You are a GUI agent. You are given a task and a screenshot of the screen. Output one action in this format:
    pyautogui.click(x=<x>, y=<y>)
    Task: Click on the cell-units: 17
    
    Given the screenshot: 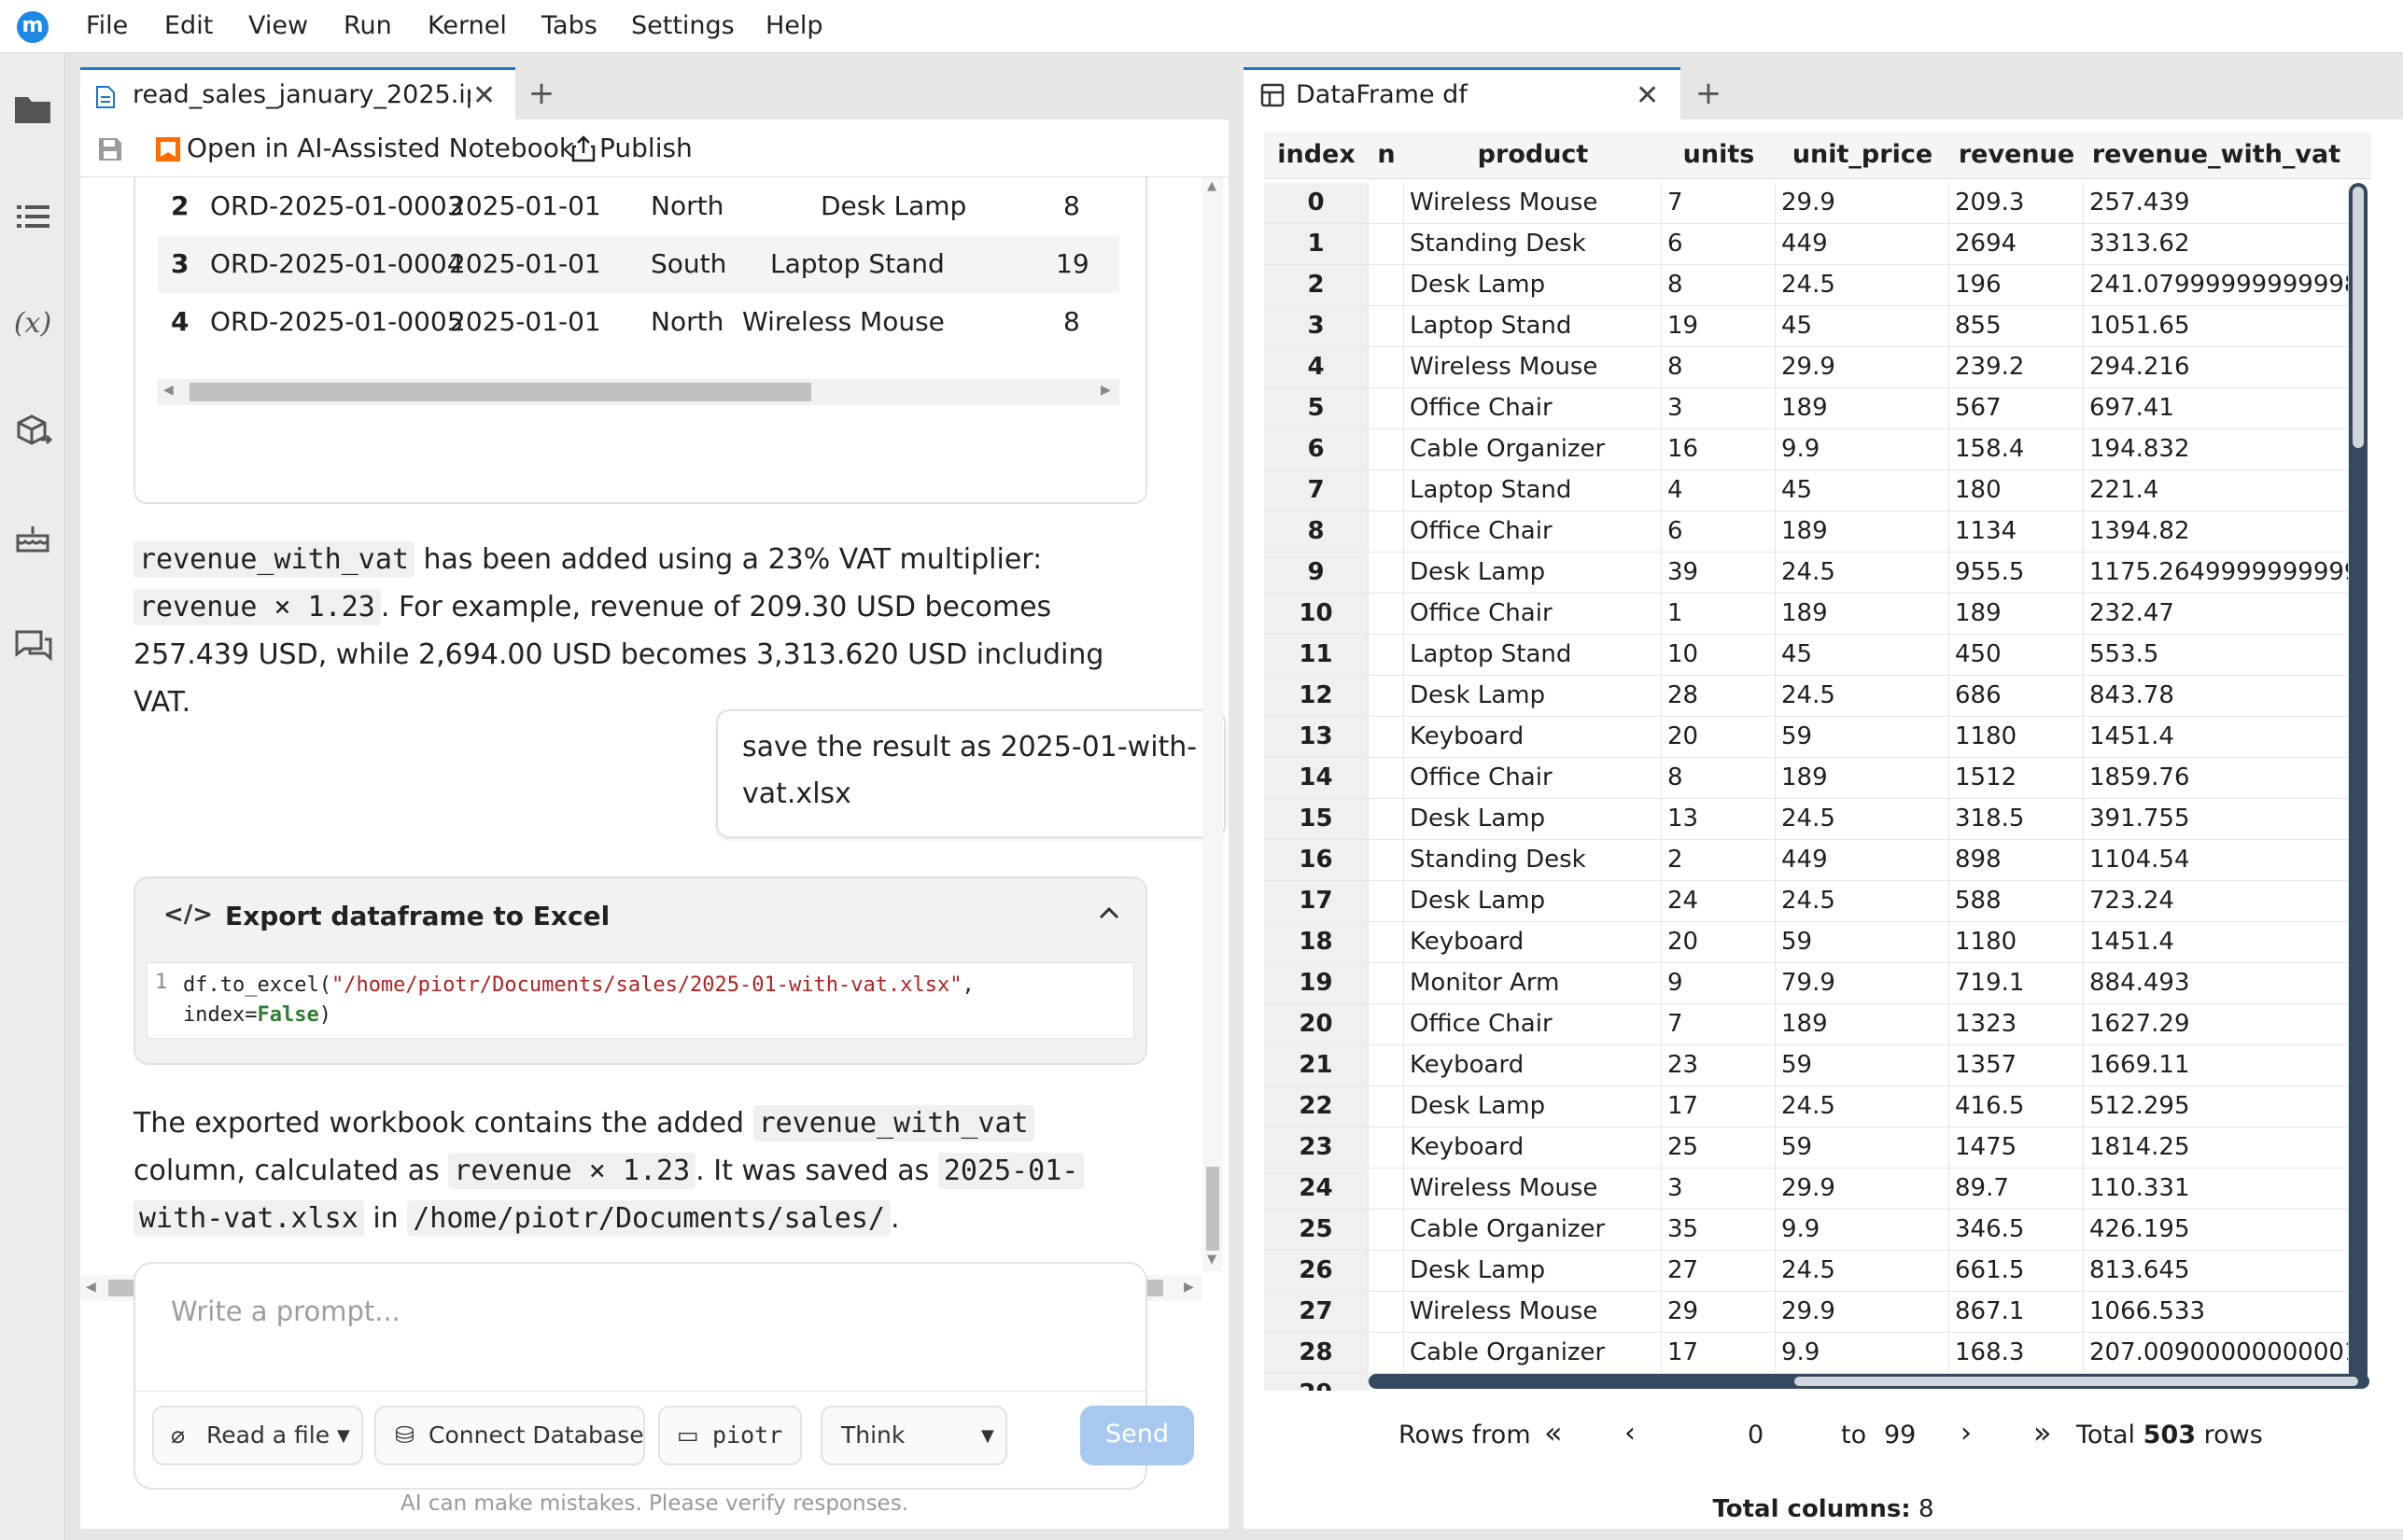 What is the action you would take?
    pyautogui.click(x=1719, y=1106)
    